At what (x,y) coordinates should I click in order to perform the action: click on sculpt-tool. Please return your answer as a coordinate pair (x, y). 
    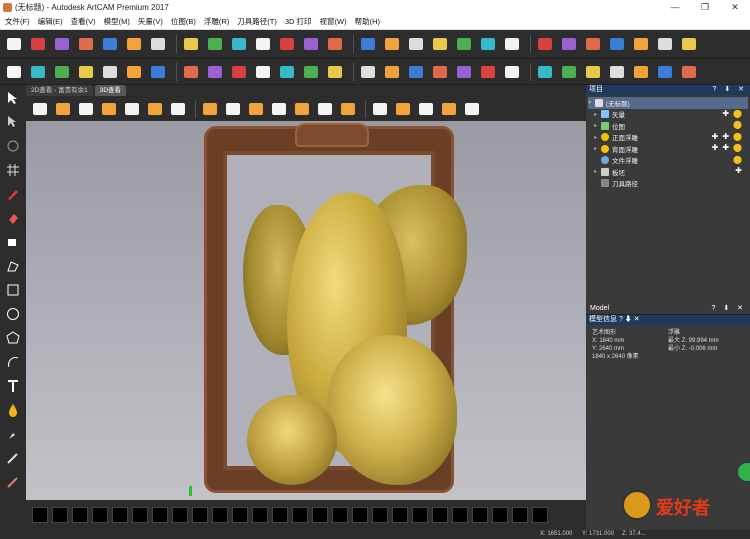
    Looking at the image, I should click on (13, 458).